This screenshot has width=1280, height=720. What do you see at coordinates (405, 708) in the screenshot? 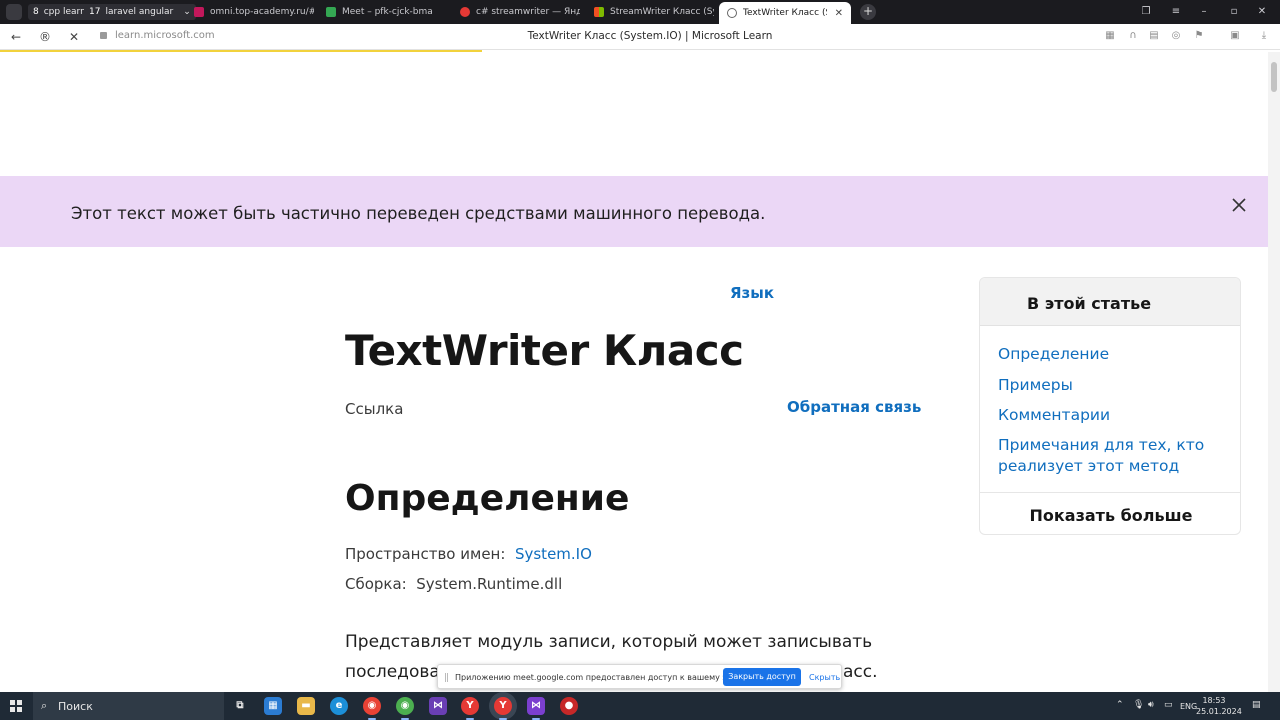
I see `chrome-profile-icon: ◉` at bounding box center [405, 708].